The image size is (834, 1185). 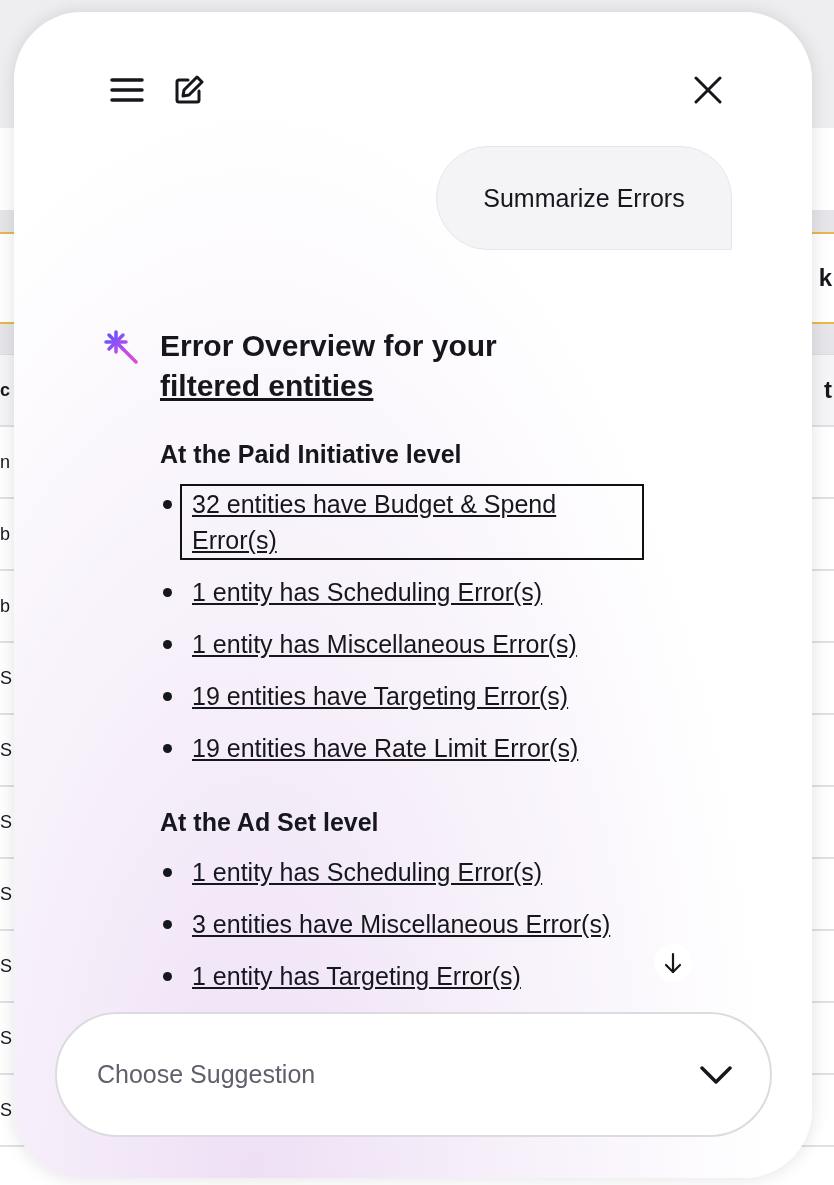 I want to click on scroll-down-button, so click(x=673, y=963).